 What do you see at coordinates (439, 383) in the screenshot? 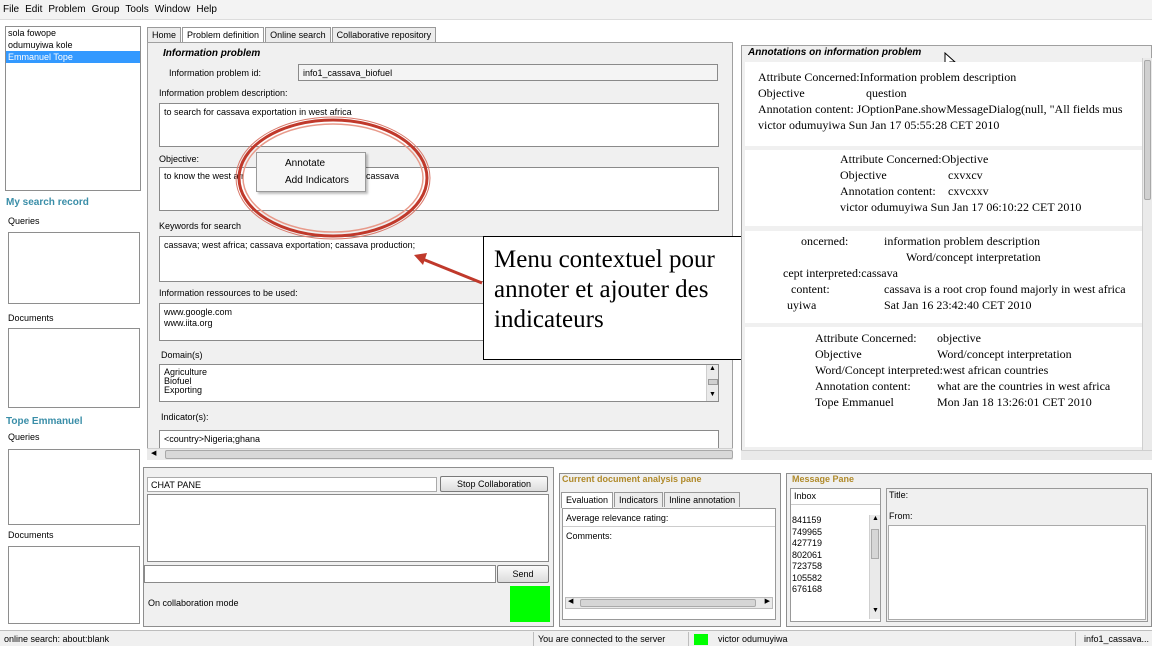
I see `domain-field: Agriculture Biofuel Exporting` at bounding box center [439, 383].